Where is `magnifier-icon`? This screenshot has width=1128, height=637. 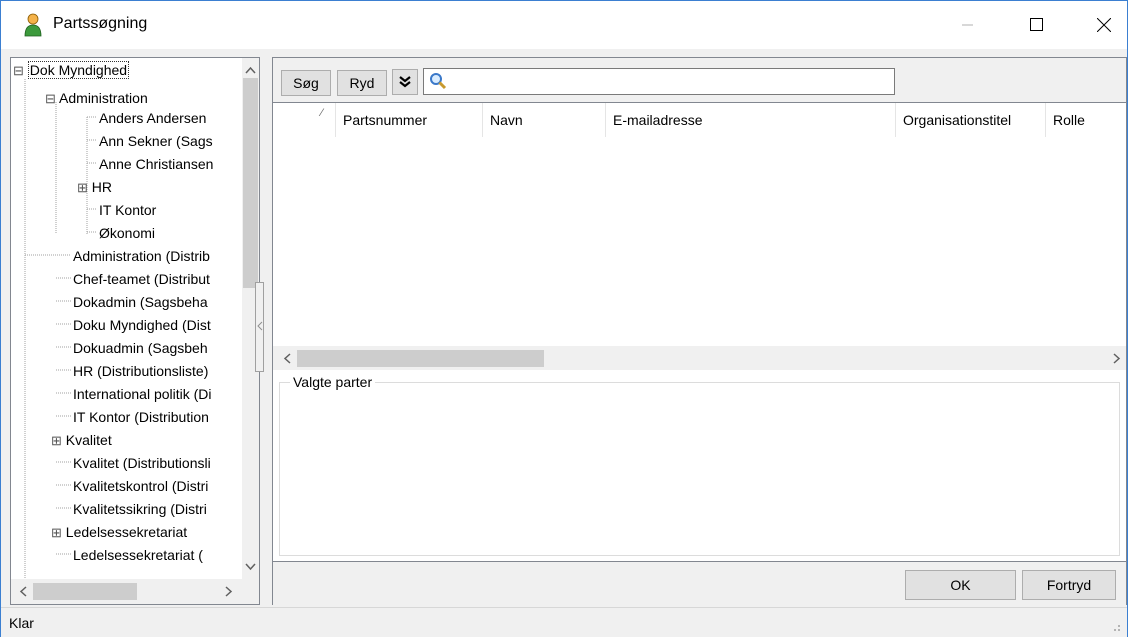
magnifier-icon is located at coordinates (438, 81).